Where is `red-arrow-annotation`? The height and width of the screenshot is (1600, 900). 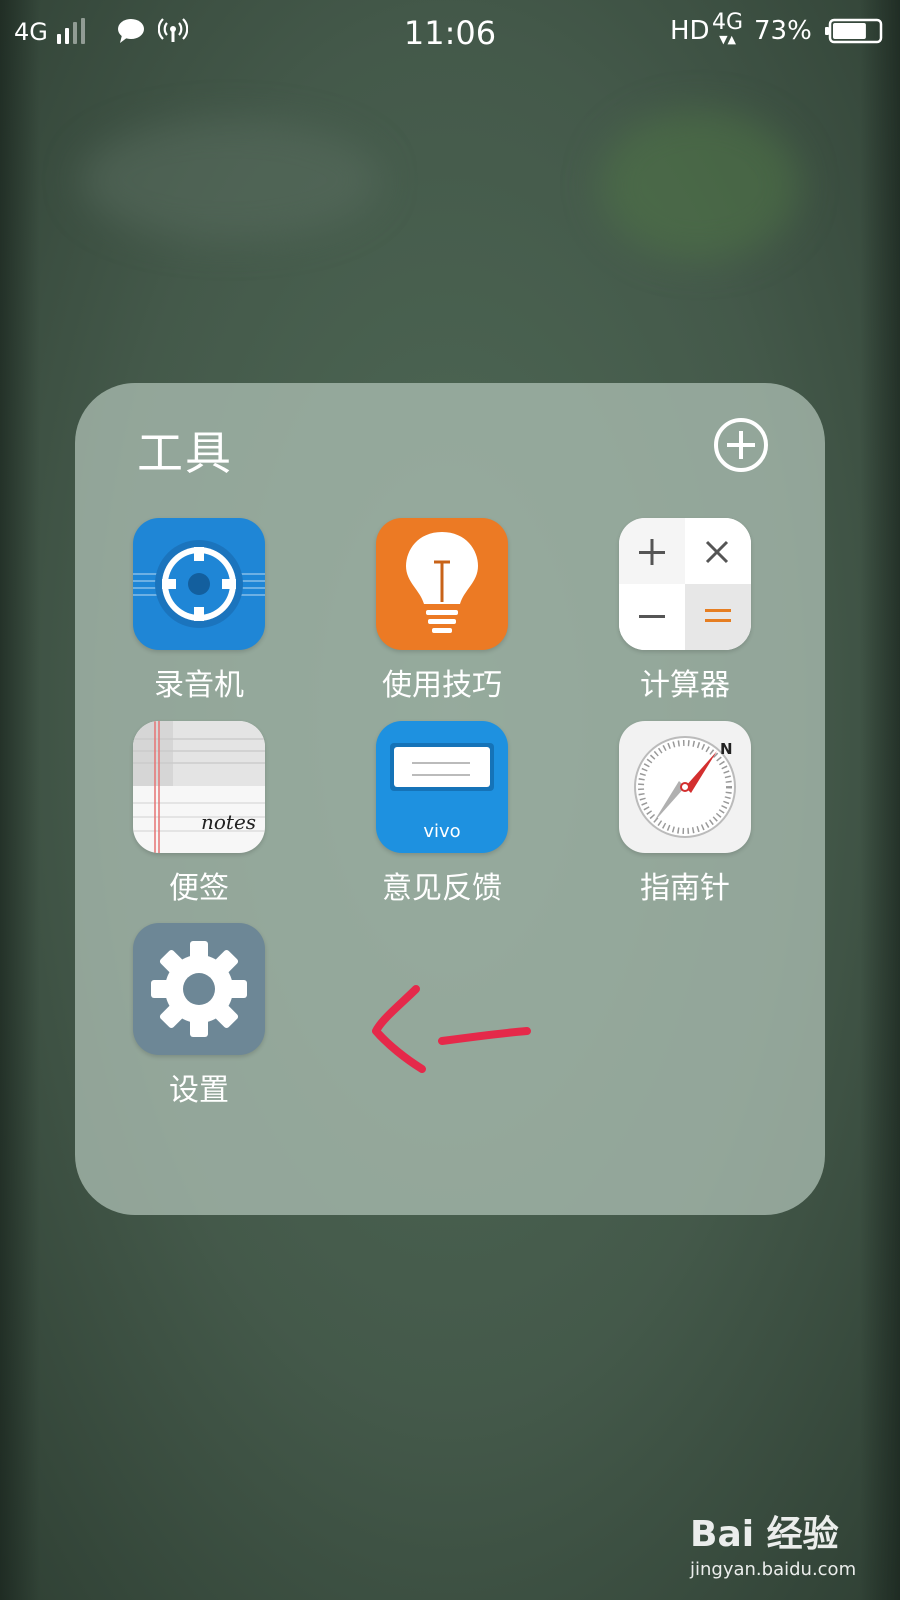
red-arrow-annotation is located at coordinates (451, 1029).